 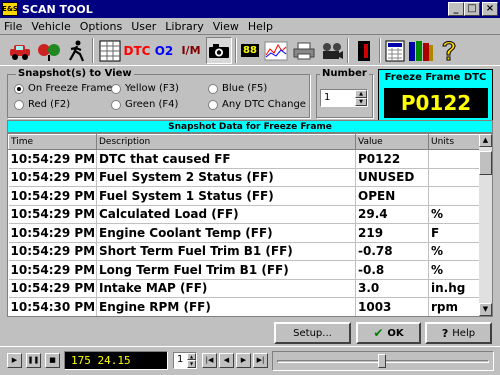 What do you see at coordinates (33, 360) in the screenshot?
I see `pause-icon: ❚❚` at bounding box center [33, 360].